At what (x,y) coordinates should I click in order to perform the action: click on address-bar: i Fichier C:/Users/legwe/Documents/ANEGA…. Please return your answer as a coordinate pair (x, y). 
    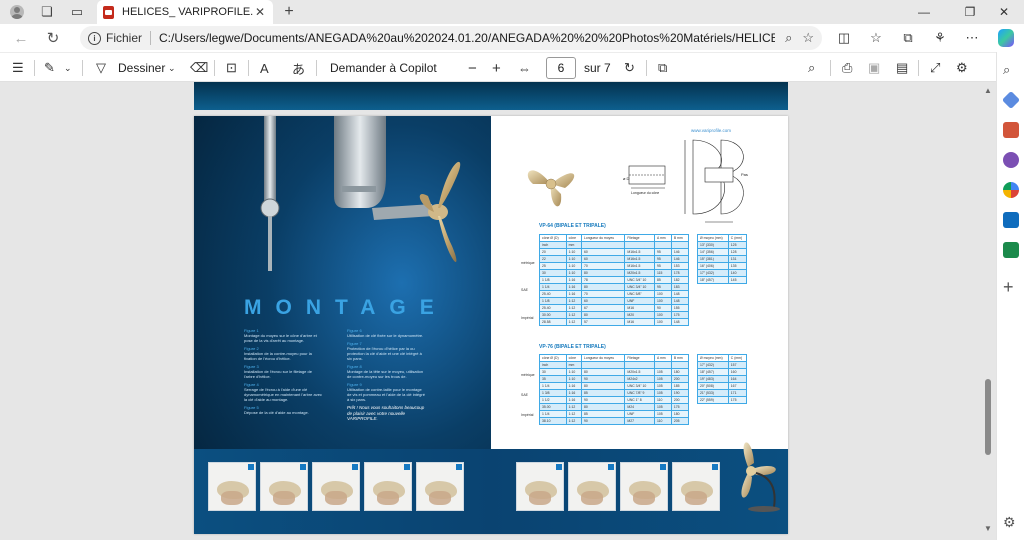
    Looking at the image, I should click on (451, 38).